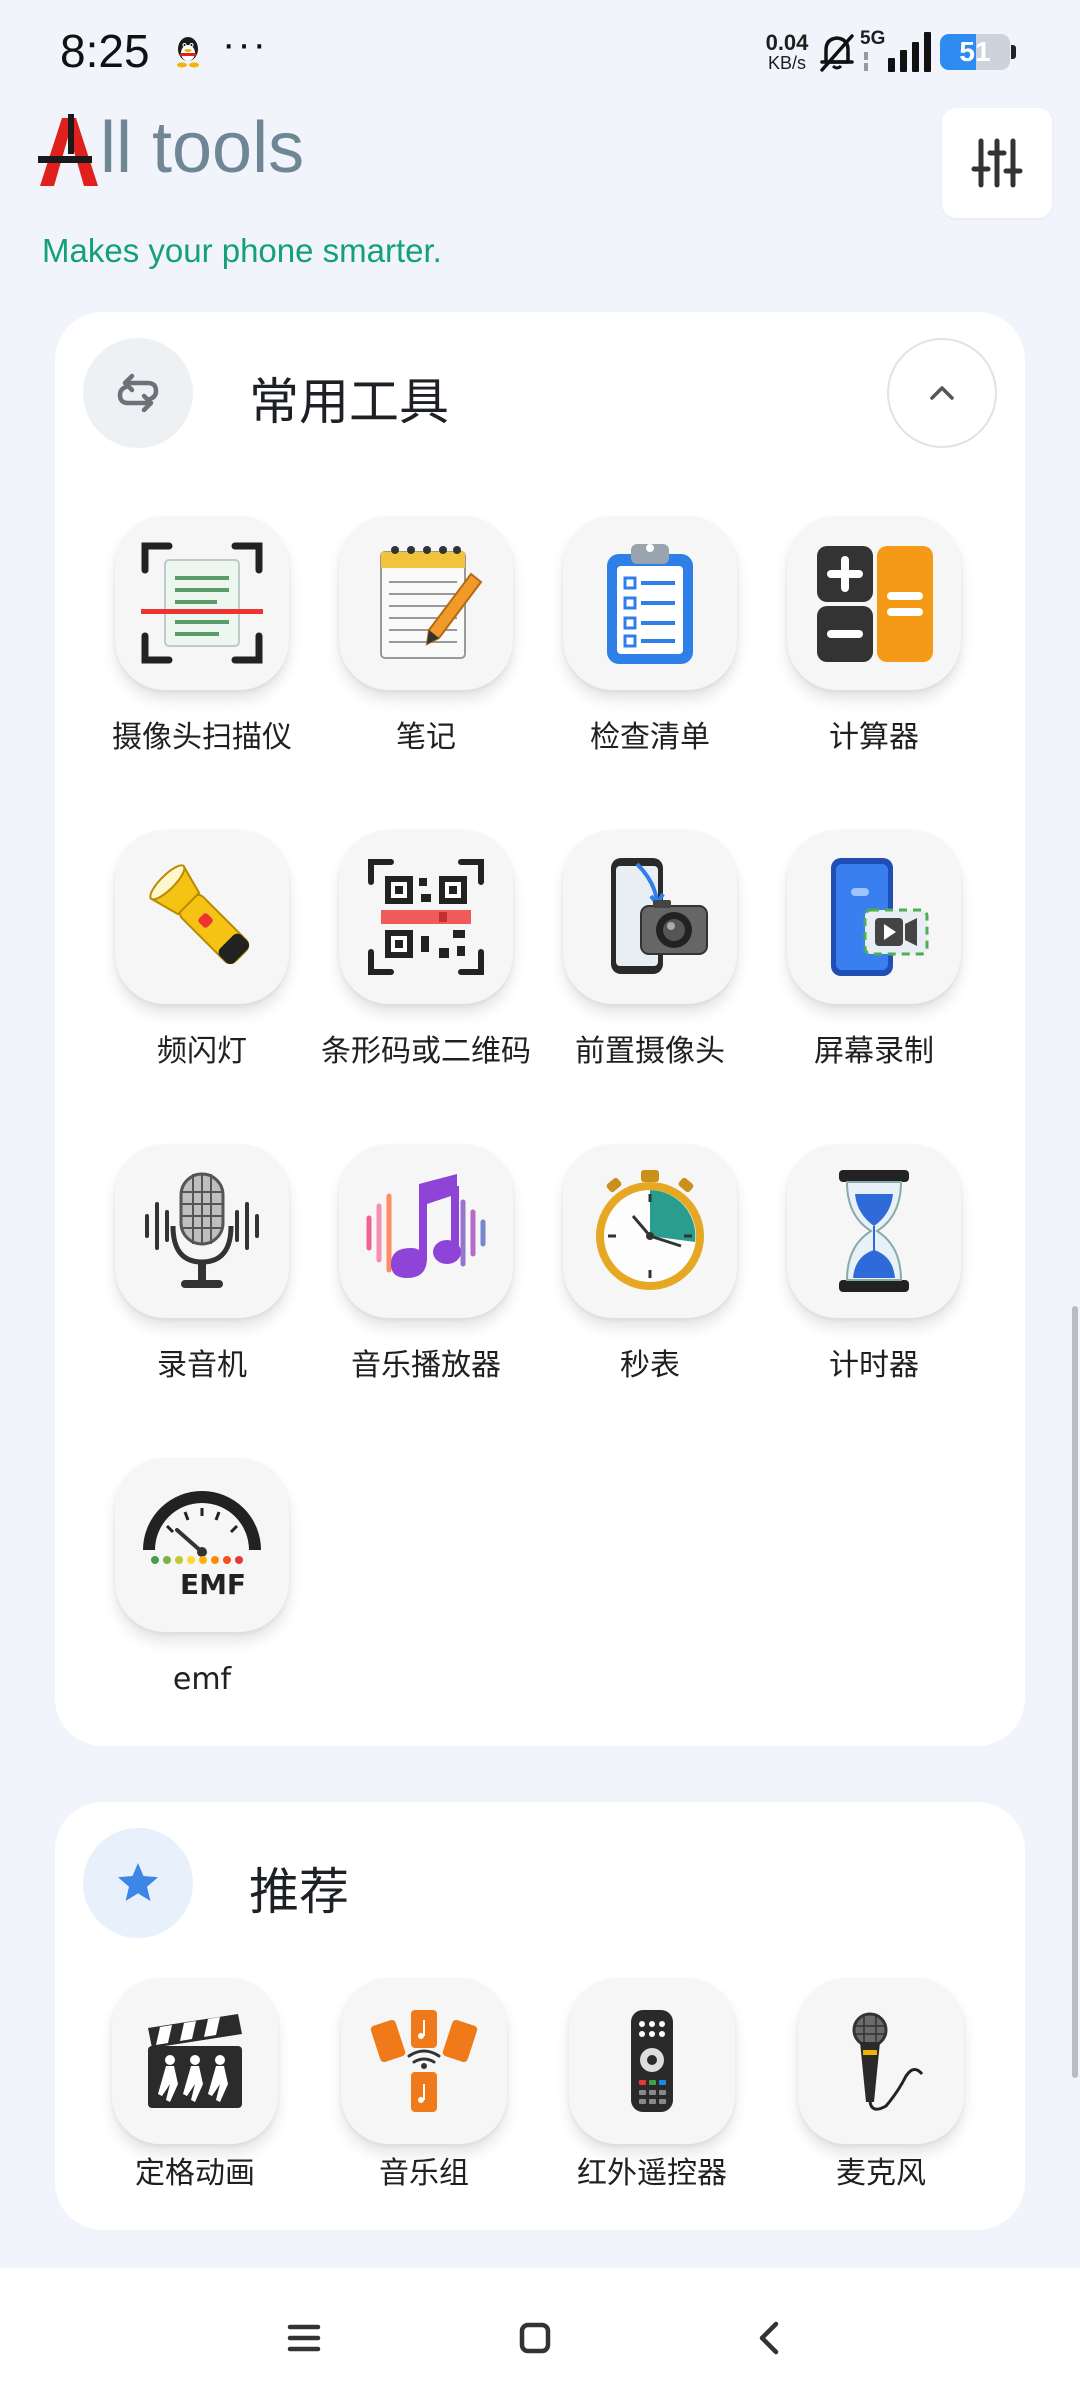 Image resolution: width=1080 pixels, height=2400 pixels. Describe the element at coordinates (426, 1051) in the screenshot. I see `tool-label: 条形码或二维码` at that location.